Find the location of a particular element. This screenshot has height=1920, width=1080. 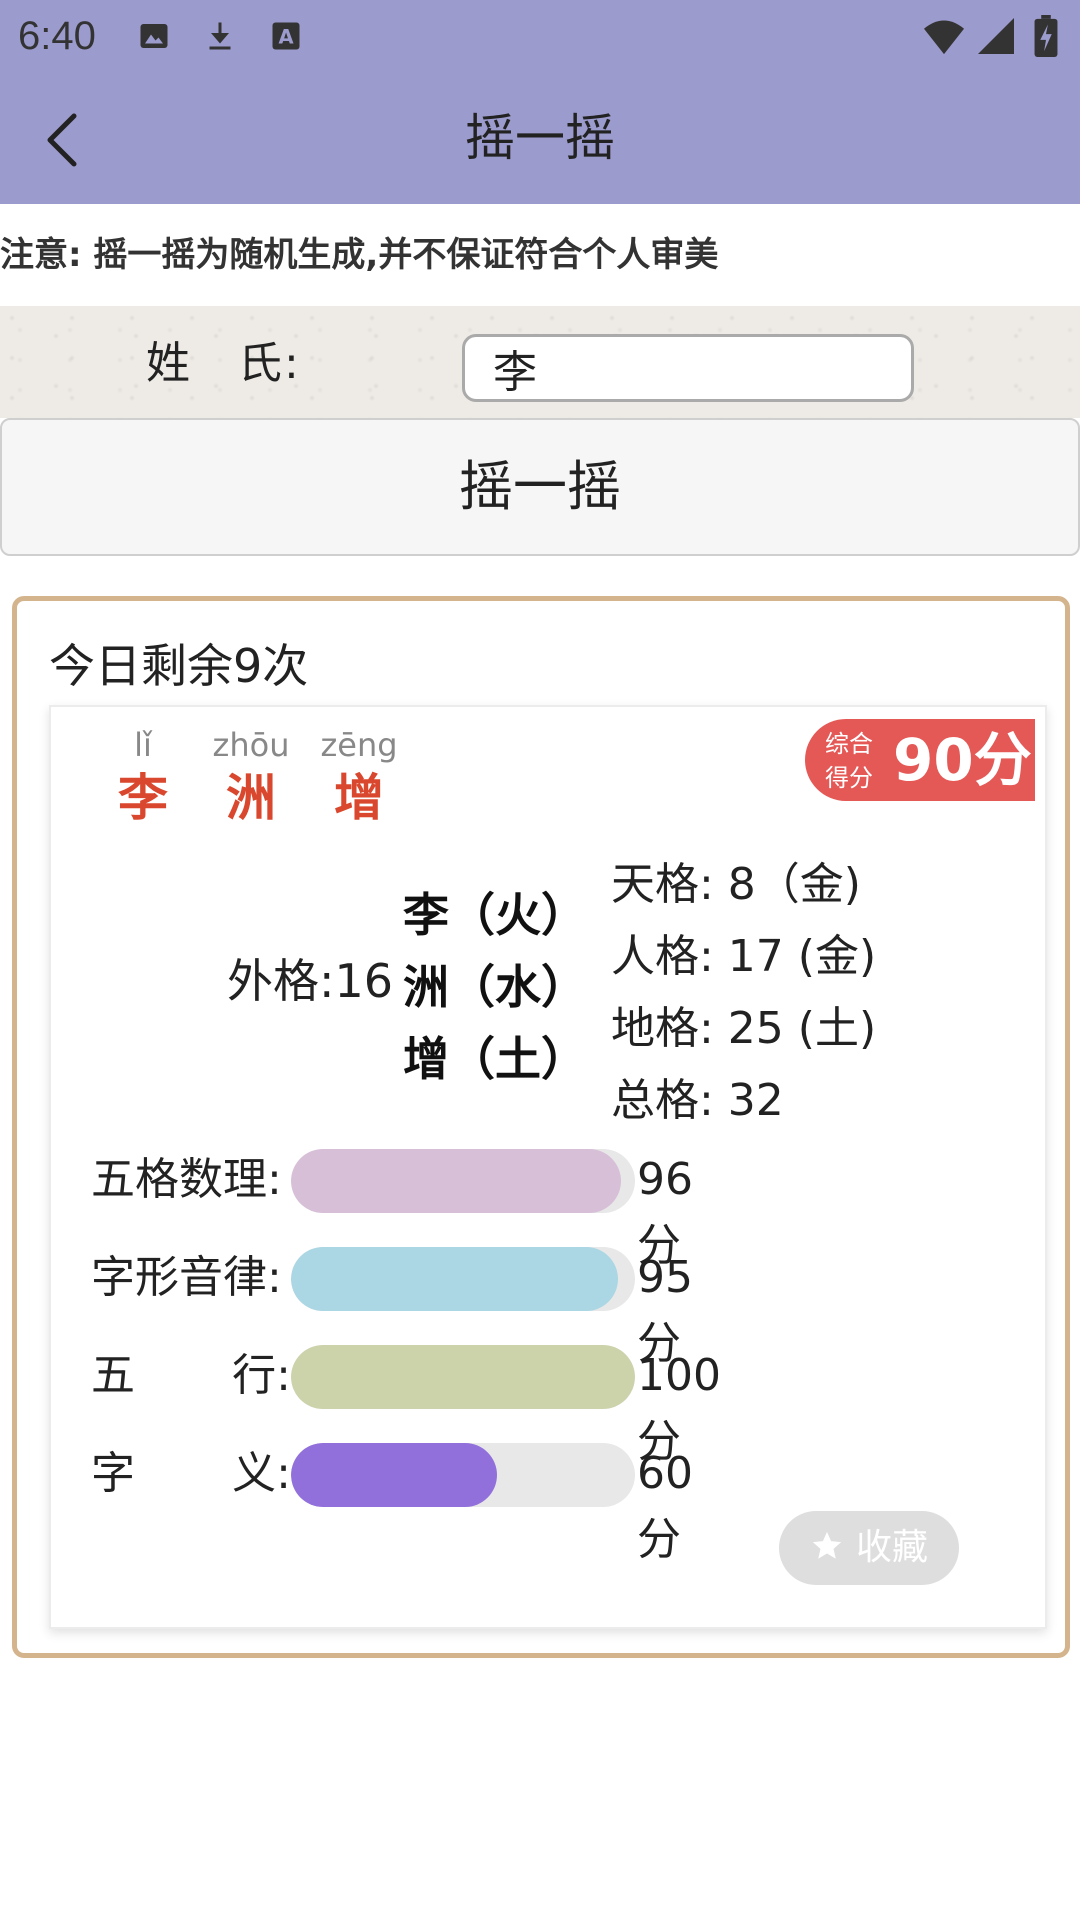

remaining-count: 今日剩余9次 is located at coordinates (179, 666).